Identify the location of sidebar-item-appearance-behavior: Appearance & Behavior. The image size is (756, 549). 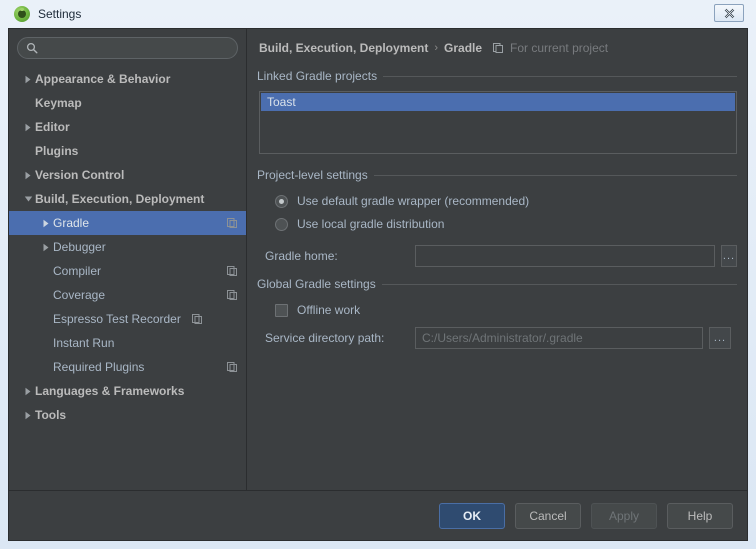
(127, 79).